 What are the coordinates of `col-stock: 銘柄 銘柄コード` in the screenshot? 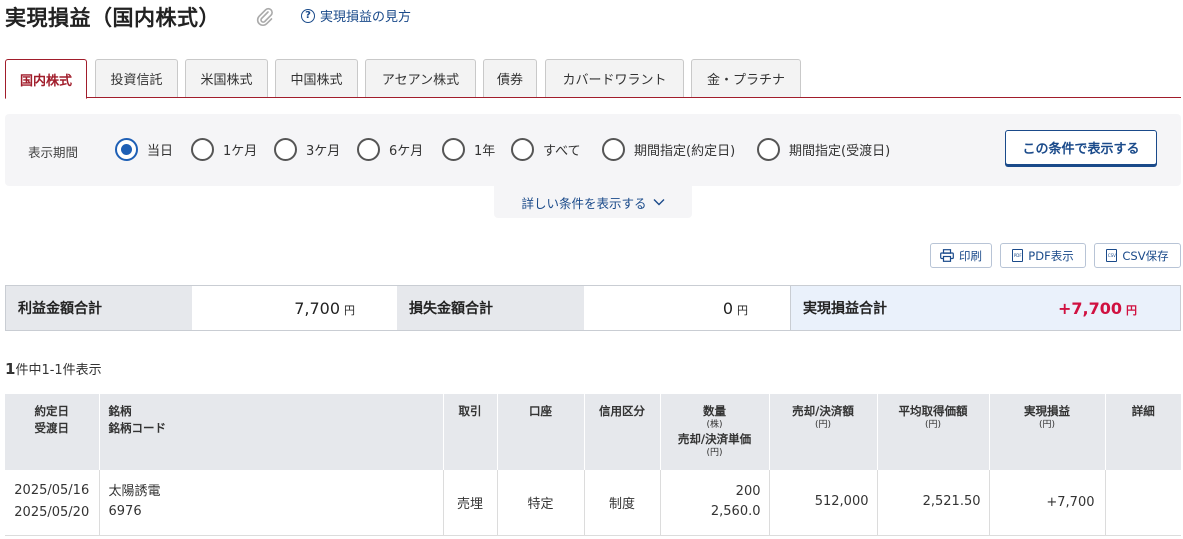 It's located at (270, 432).